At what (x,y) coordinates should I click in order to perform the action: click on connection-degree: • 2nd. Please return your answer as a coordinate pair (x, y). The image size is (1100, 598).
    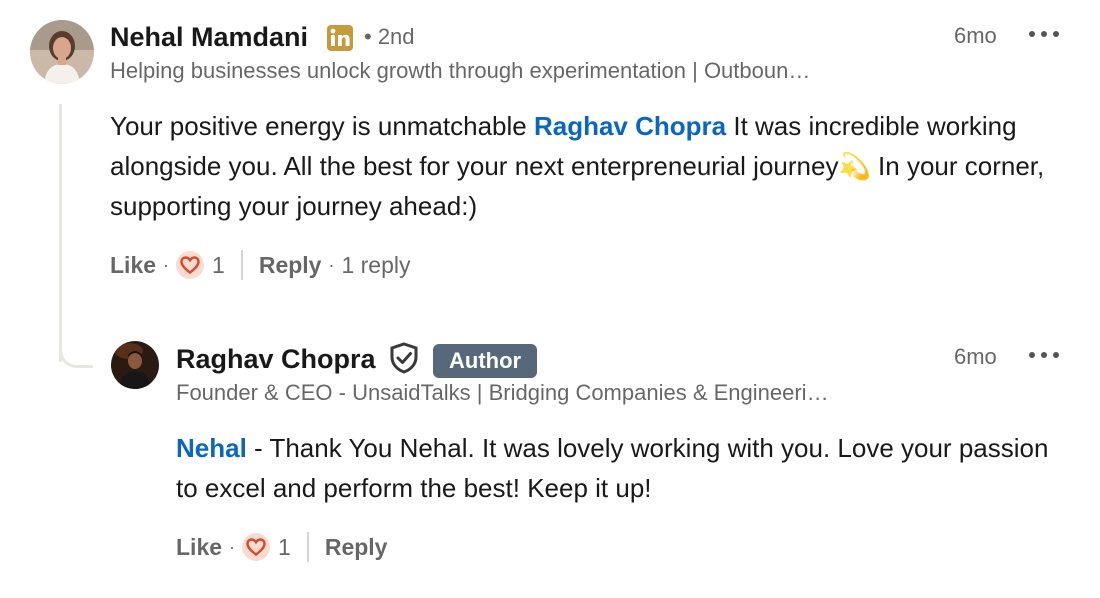
    Looking at the image, I should click on (389, 36).